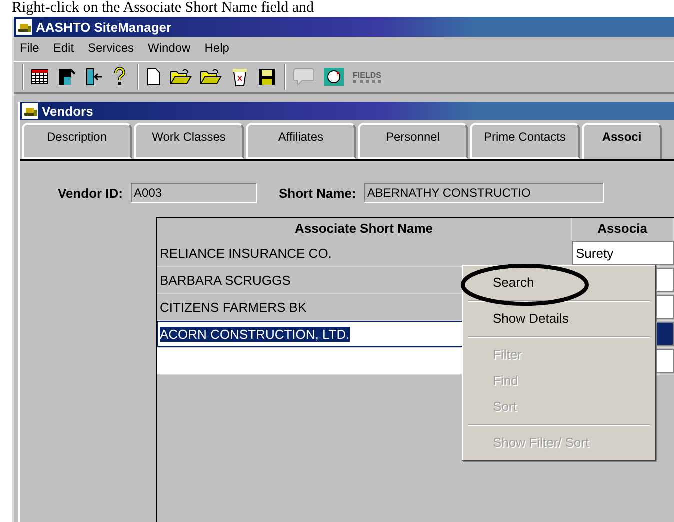  I want to click on column-header: Associa, so click(623, 229).